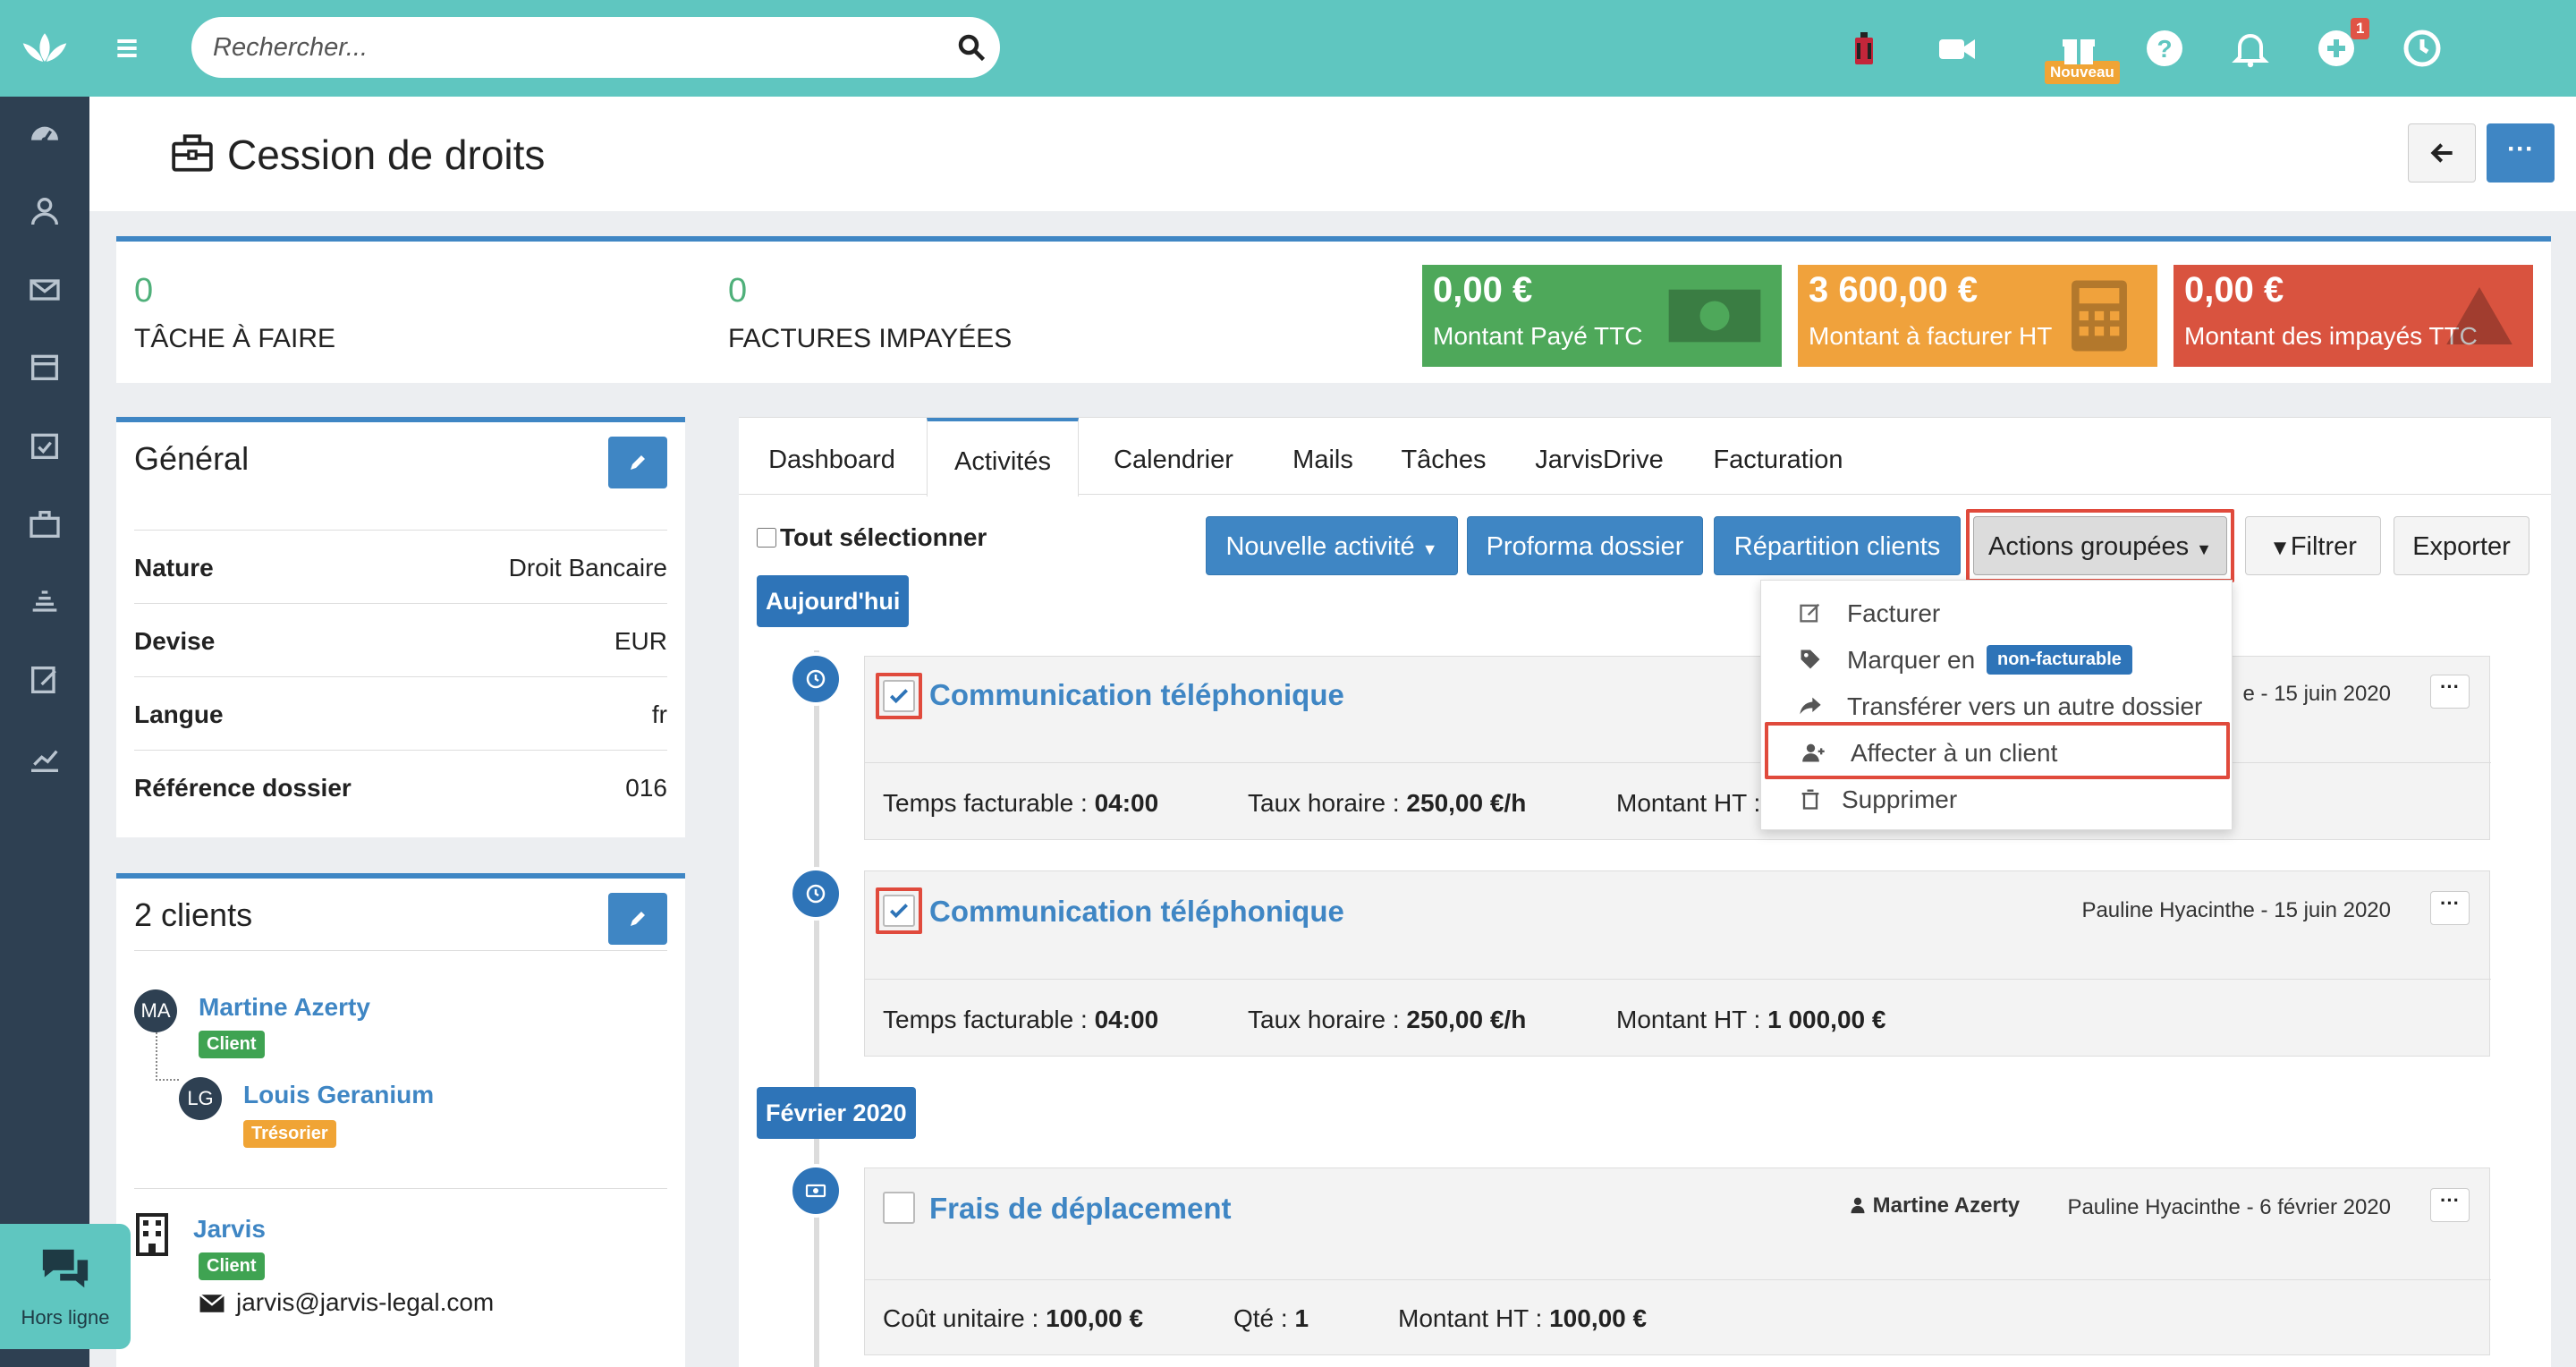 This screenshot has height=1367, width=2576. Describe the element at coordinates (1322, 456) in the screenshot. I see `tab-mails: Mails` at that location.